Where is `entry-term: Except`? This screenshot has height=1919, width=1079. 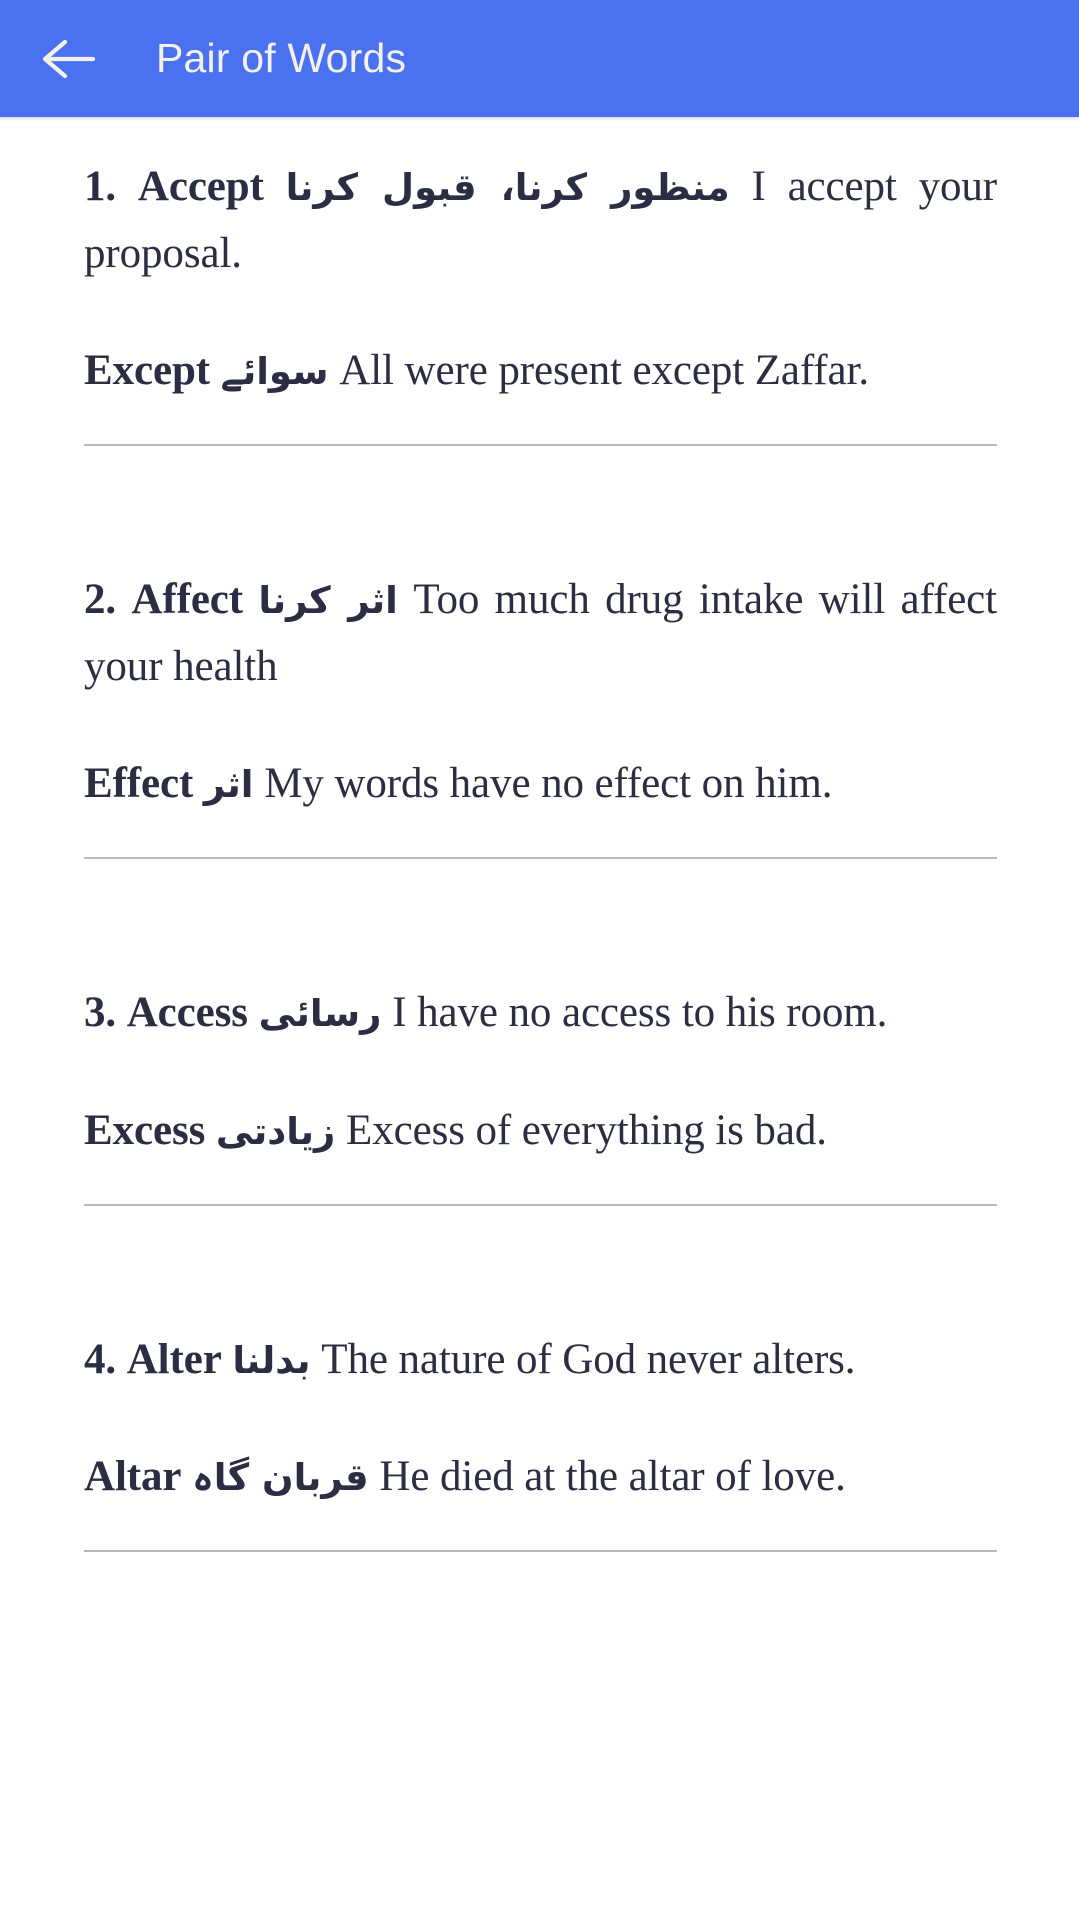 entry-term: Except is located at coordinates (147, 371).